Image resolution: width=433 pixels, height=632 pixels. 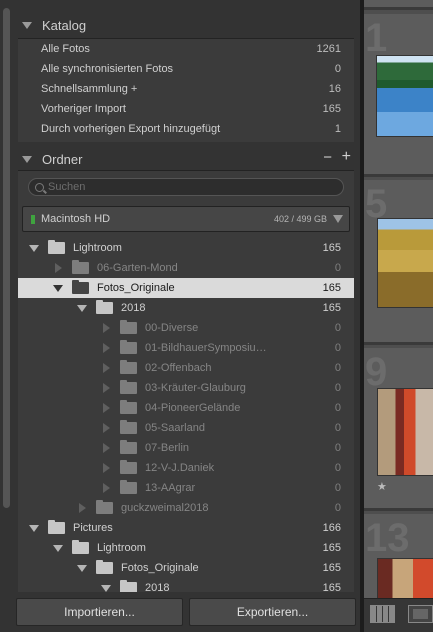 I want to click on folder-row: 03-Kräuter-Glauburg 0, so click(x=186, y=388).